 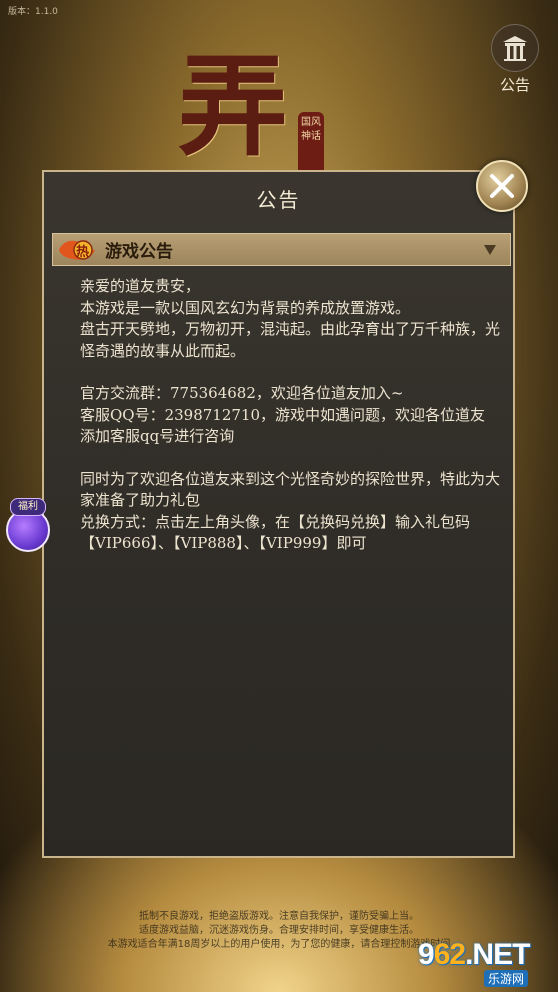 I want to click on content-line: 亲爱的道友贵安，, so click(x=140, y=286).